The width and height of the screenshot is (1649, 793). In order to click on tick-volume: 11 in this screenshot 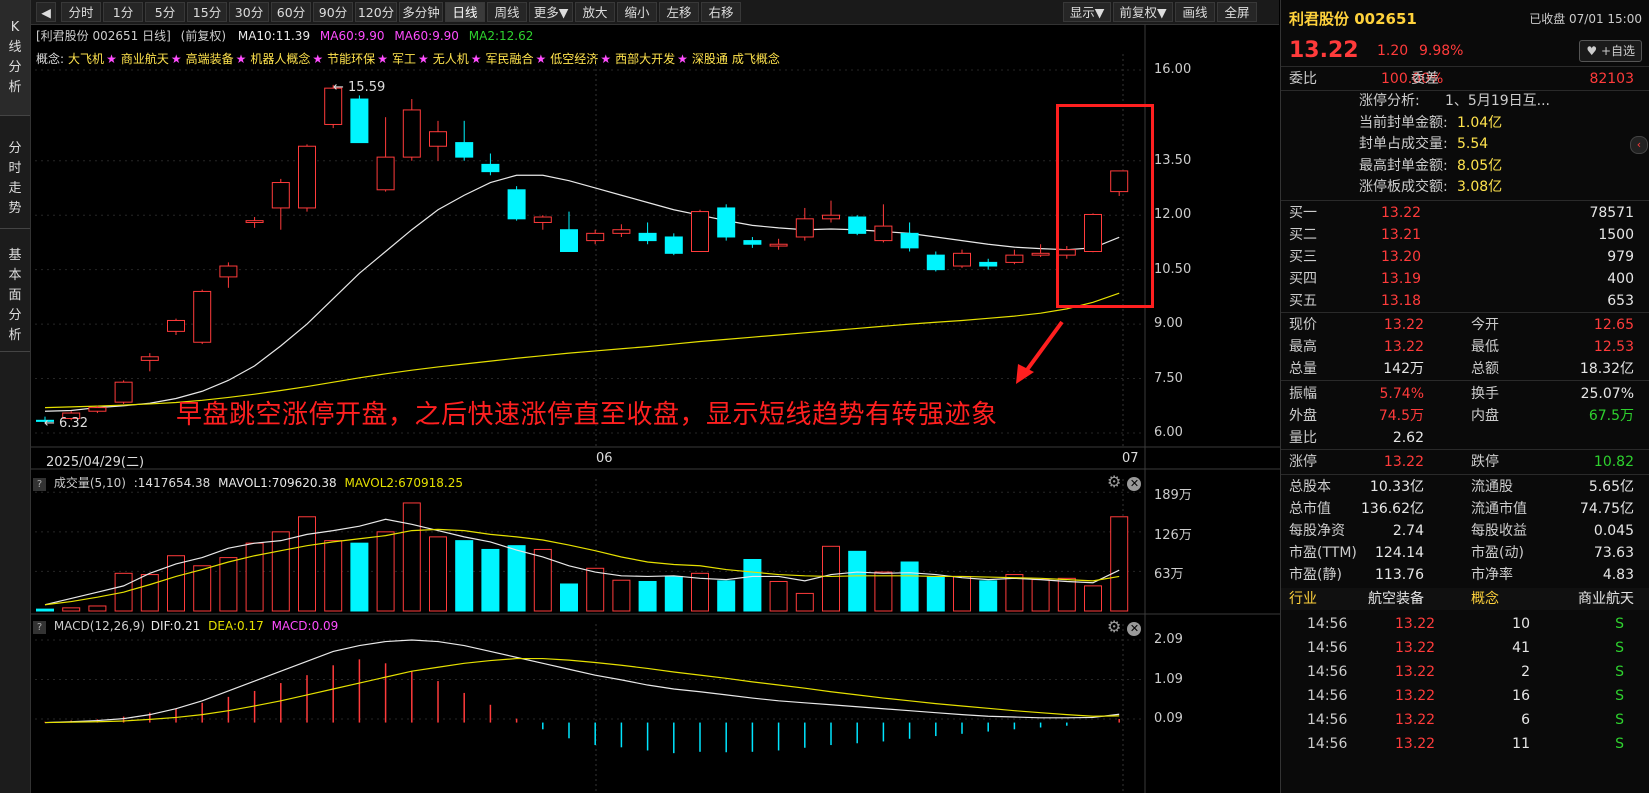, I will do `click(1521, 744)`.